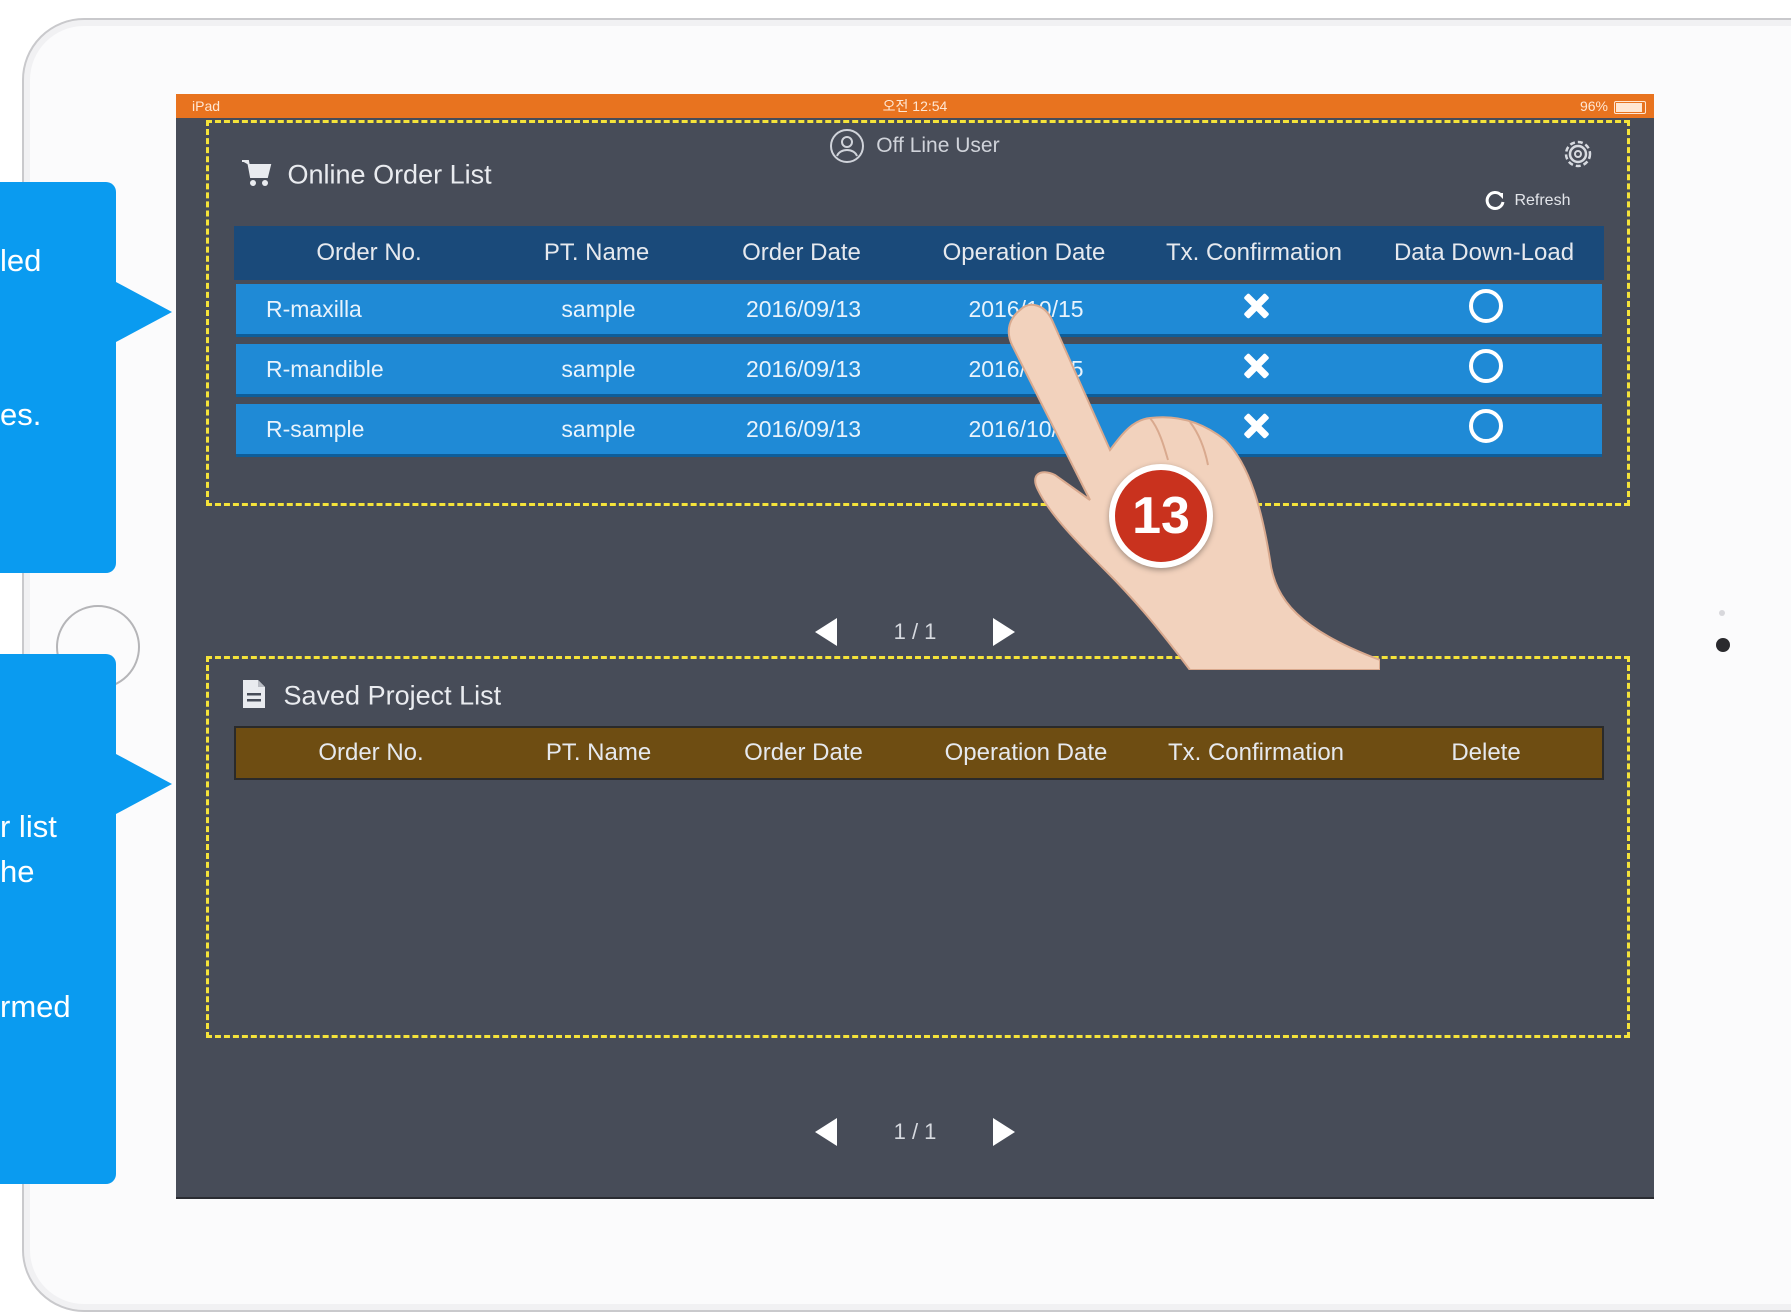 This screenshot has width=1791, height=1312. I want to click on saved-project-title-text: Saved Project List, so click(392, 695).